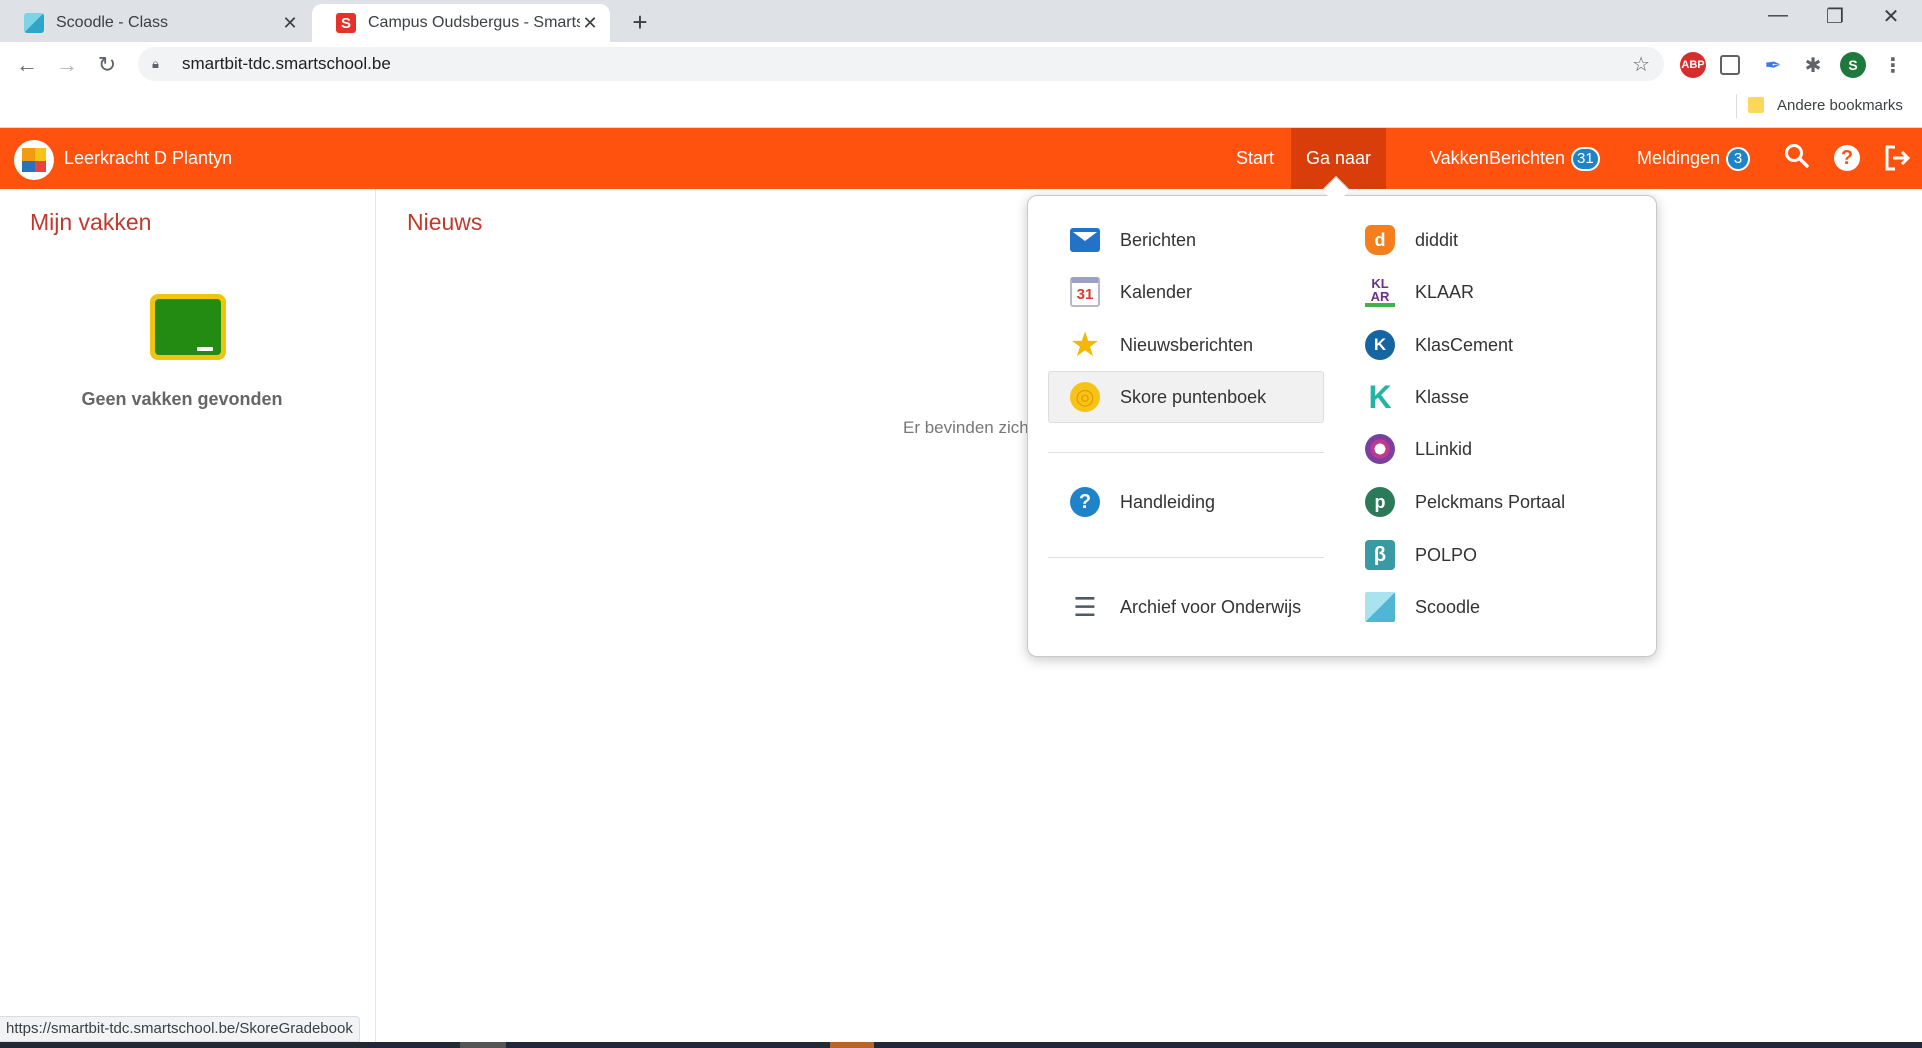  What do you see at coordinates (1897, 158) in the screenshot?
I see `logout-icon` at bounding box center [1897, 158].